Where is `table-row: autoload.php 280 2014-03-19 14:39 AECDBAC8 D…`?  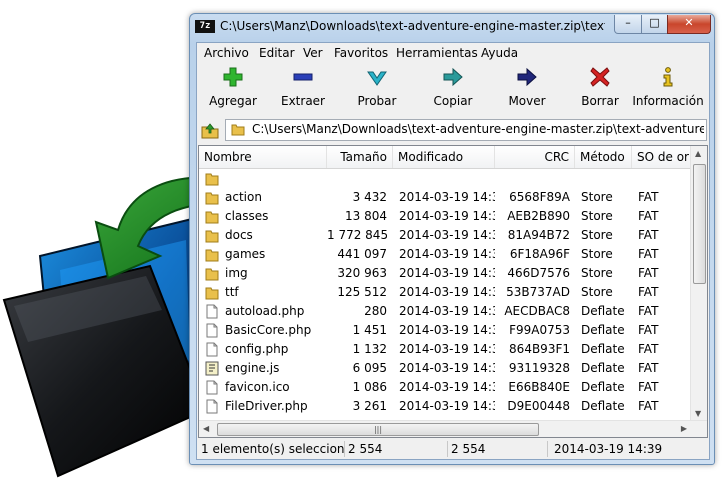
table-row: autoload.php 280 2014-03-19 14:39 AECDBAC8 D… is located at coordinates (446, 311).